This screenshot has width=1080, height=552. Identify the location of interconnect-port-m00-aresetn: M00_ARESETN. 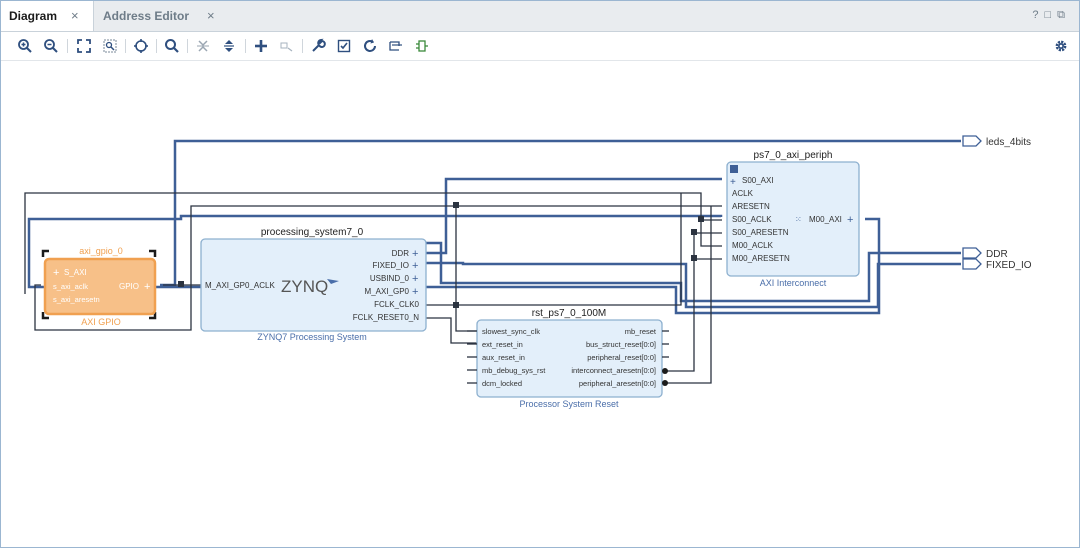
(761, 258).